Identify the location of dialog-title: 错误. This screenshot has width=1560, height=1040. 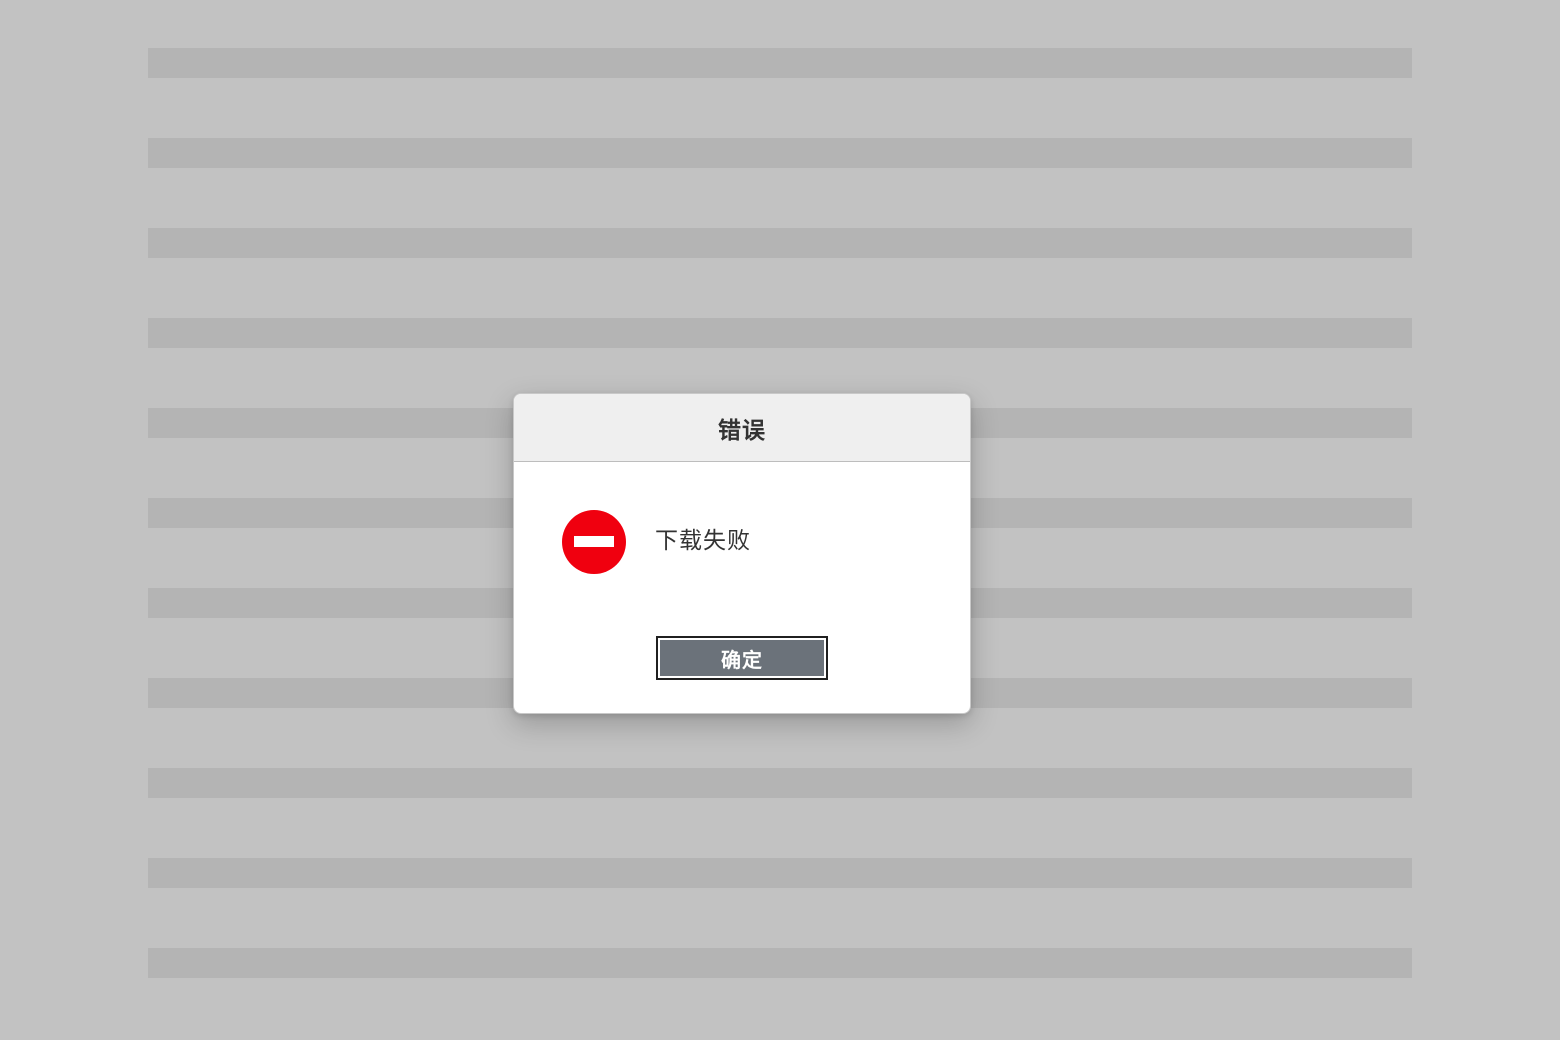
(742, 430).